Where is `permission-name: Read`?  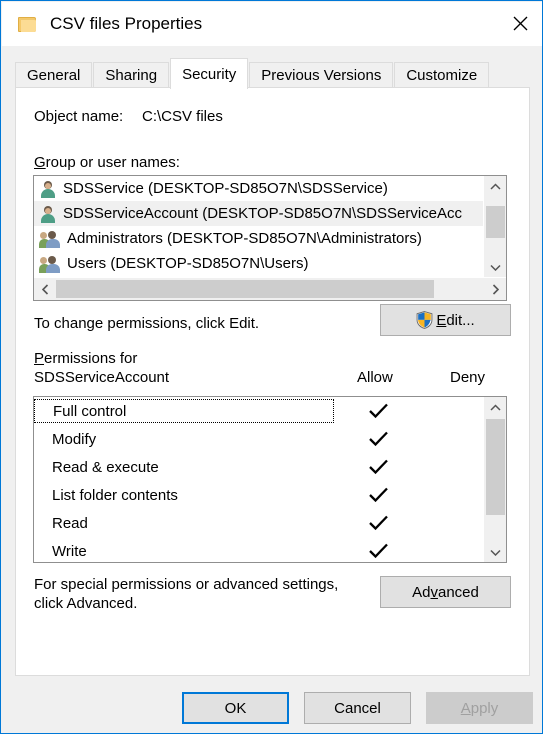
permission-name: Read is located at coordinates (70, 523).